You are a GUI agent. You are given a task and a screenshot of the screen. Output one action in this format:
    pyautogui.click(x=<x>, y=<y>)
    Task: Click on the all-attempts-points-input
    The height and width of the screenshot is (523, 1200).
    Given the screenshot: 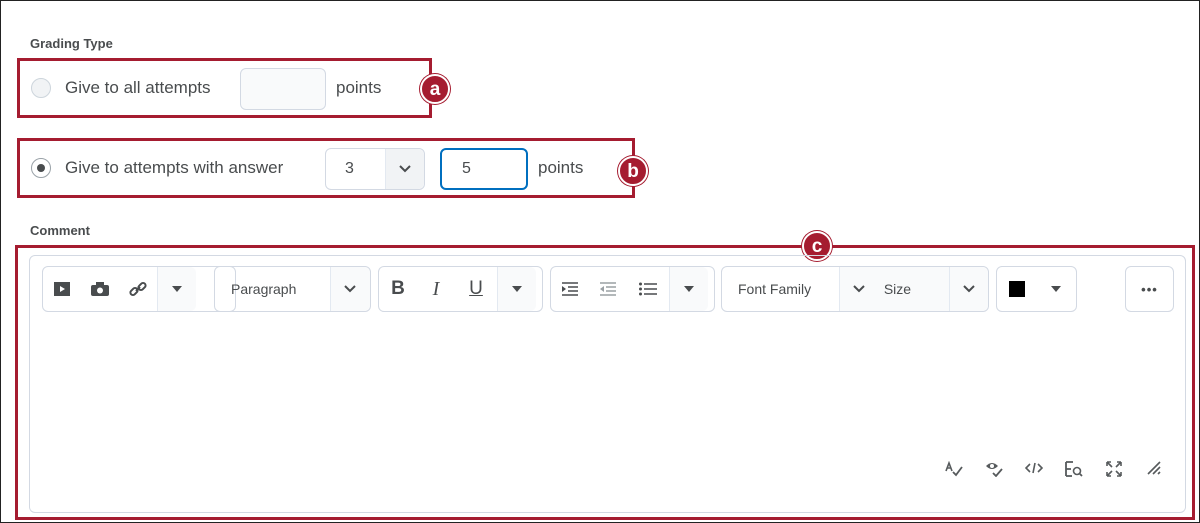 What is the action you would take?
    pyautogui.click(x=283, y=89)
    